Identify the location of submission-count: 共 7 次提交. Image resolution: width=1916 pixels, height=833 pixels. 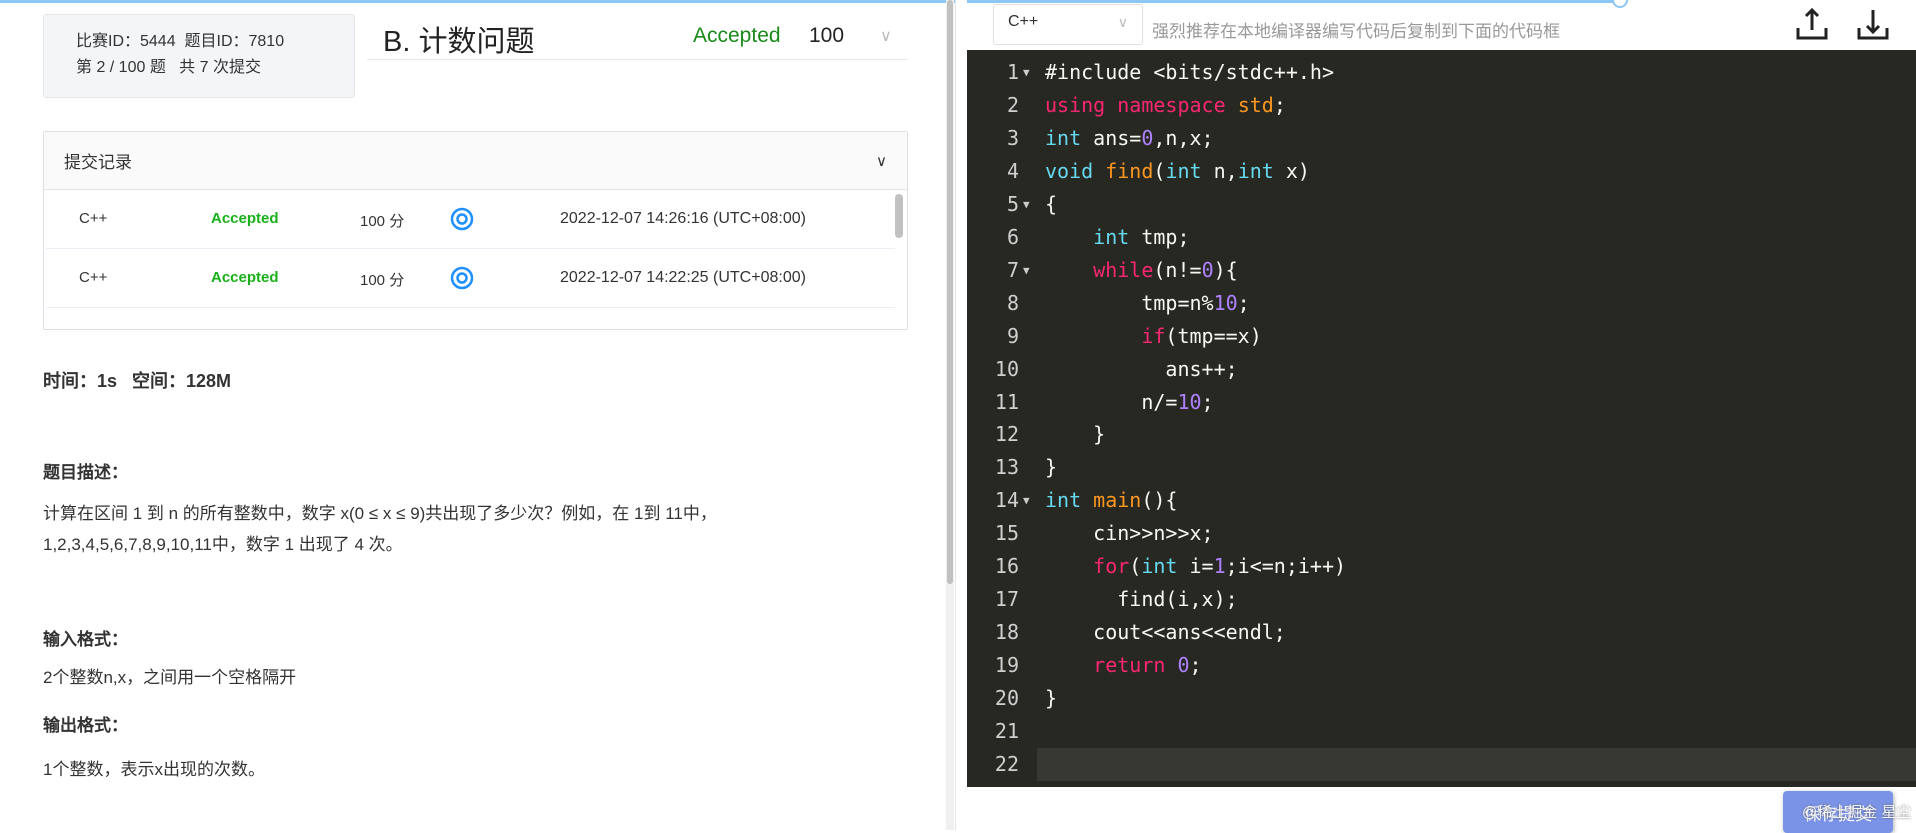
(220, 67).